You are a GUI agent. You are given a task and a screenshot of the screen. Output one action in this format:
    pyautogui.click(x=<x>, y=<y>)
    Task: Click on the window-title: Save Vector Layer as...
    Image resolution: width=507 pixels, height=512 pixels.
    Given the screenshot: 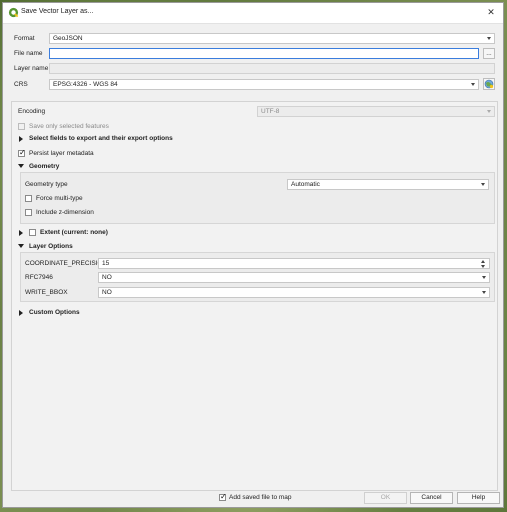 What is the action you would take?
    pyautogui.click(x=57, y=11)
    